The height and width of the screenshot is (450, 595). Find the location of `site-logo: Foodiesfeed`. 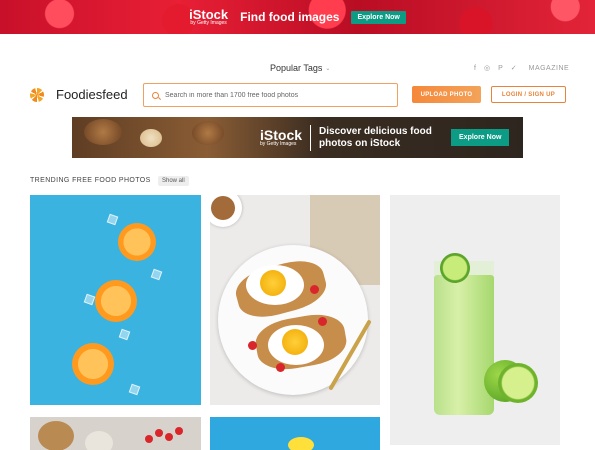

site-logo: Foodiesfeed is located at coordinates (79, 94).